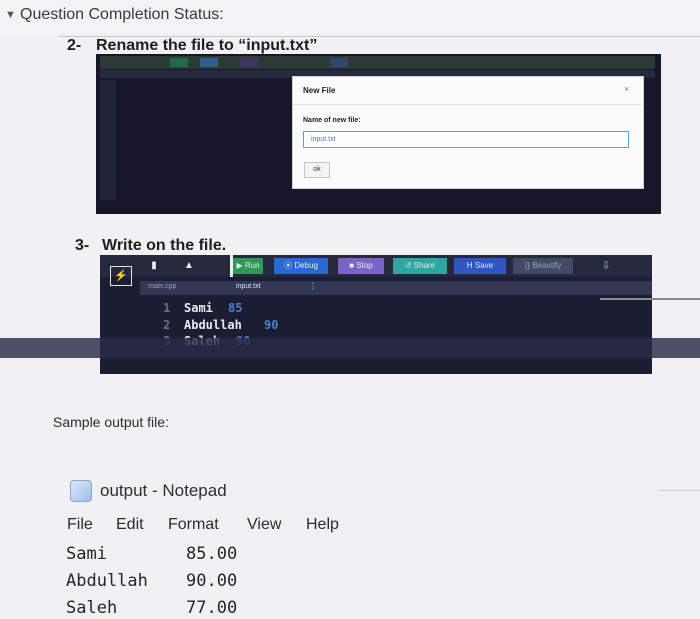  What do you see at coordinates (420, 266) in the screenshot?
I see `share-button: ↺ Share` at bounding box center [420, 266].